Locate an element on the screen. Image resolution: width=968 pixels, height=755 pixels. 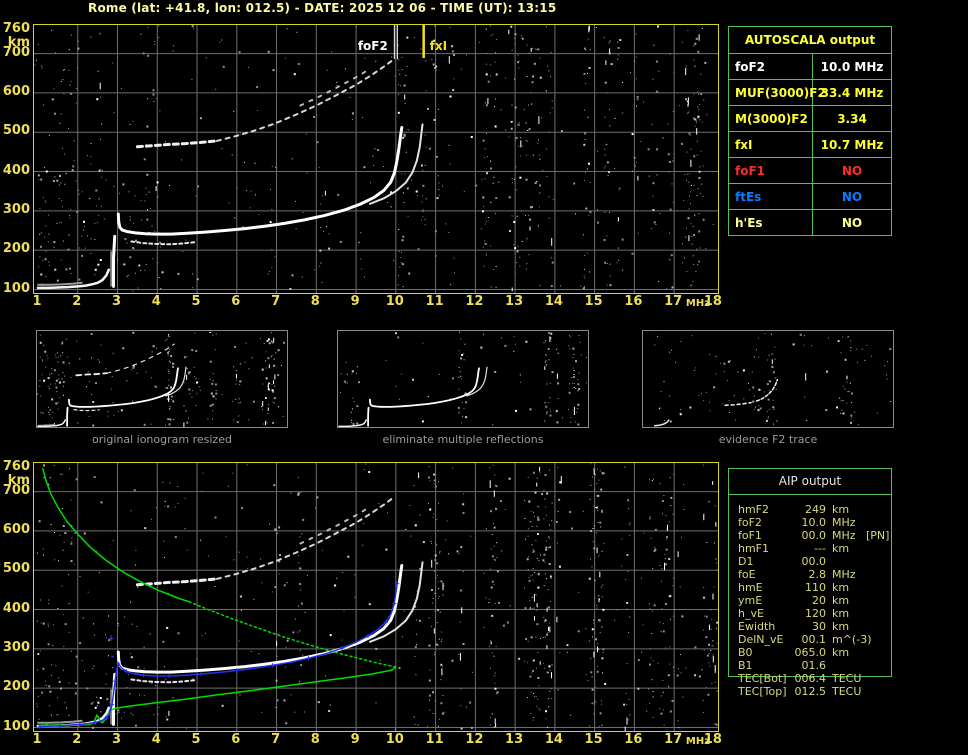
autoscala-row: foF1 NO is located at coordinates (810, 171).